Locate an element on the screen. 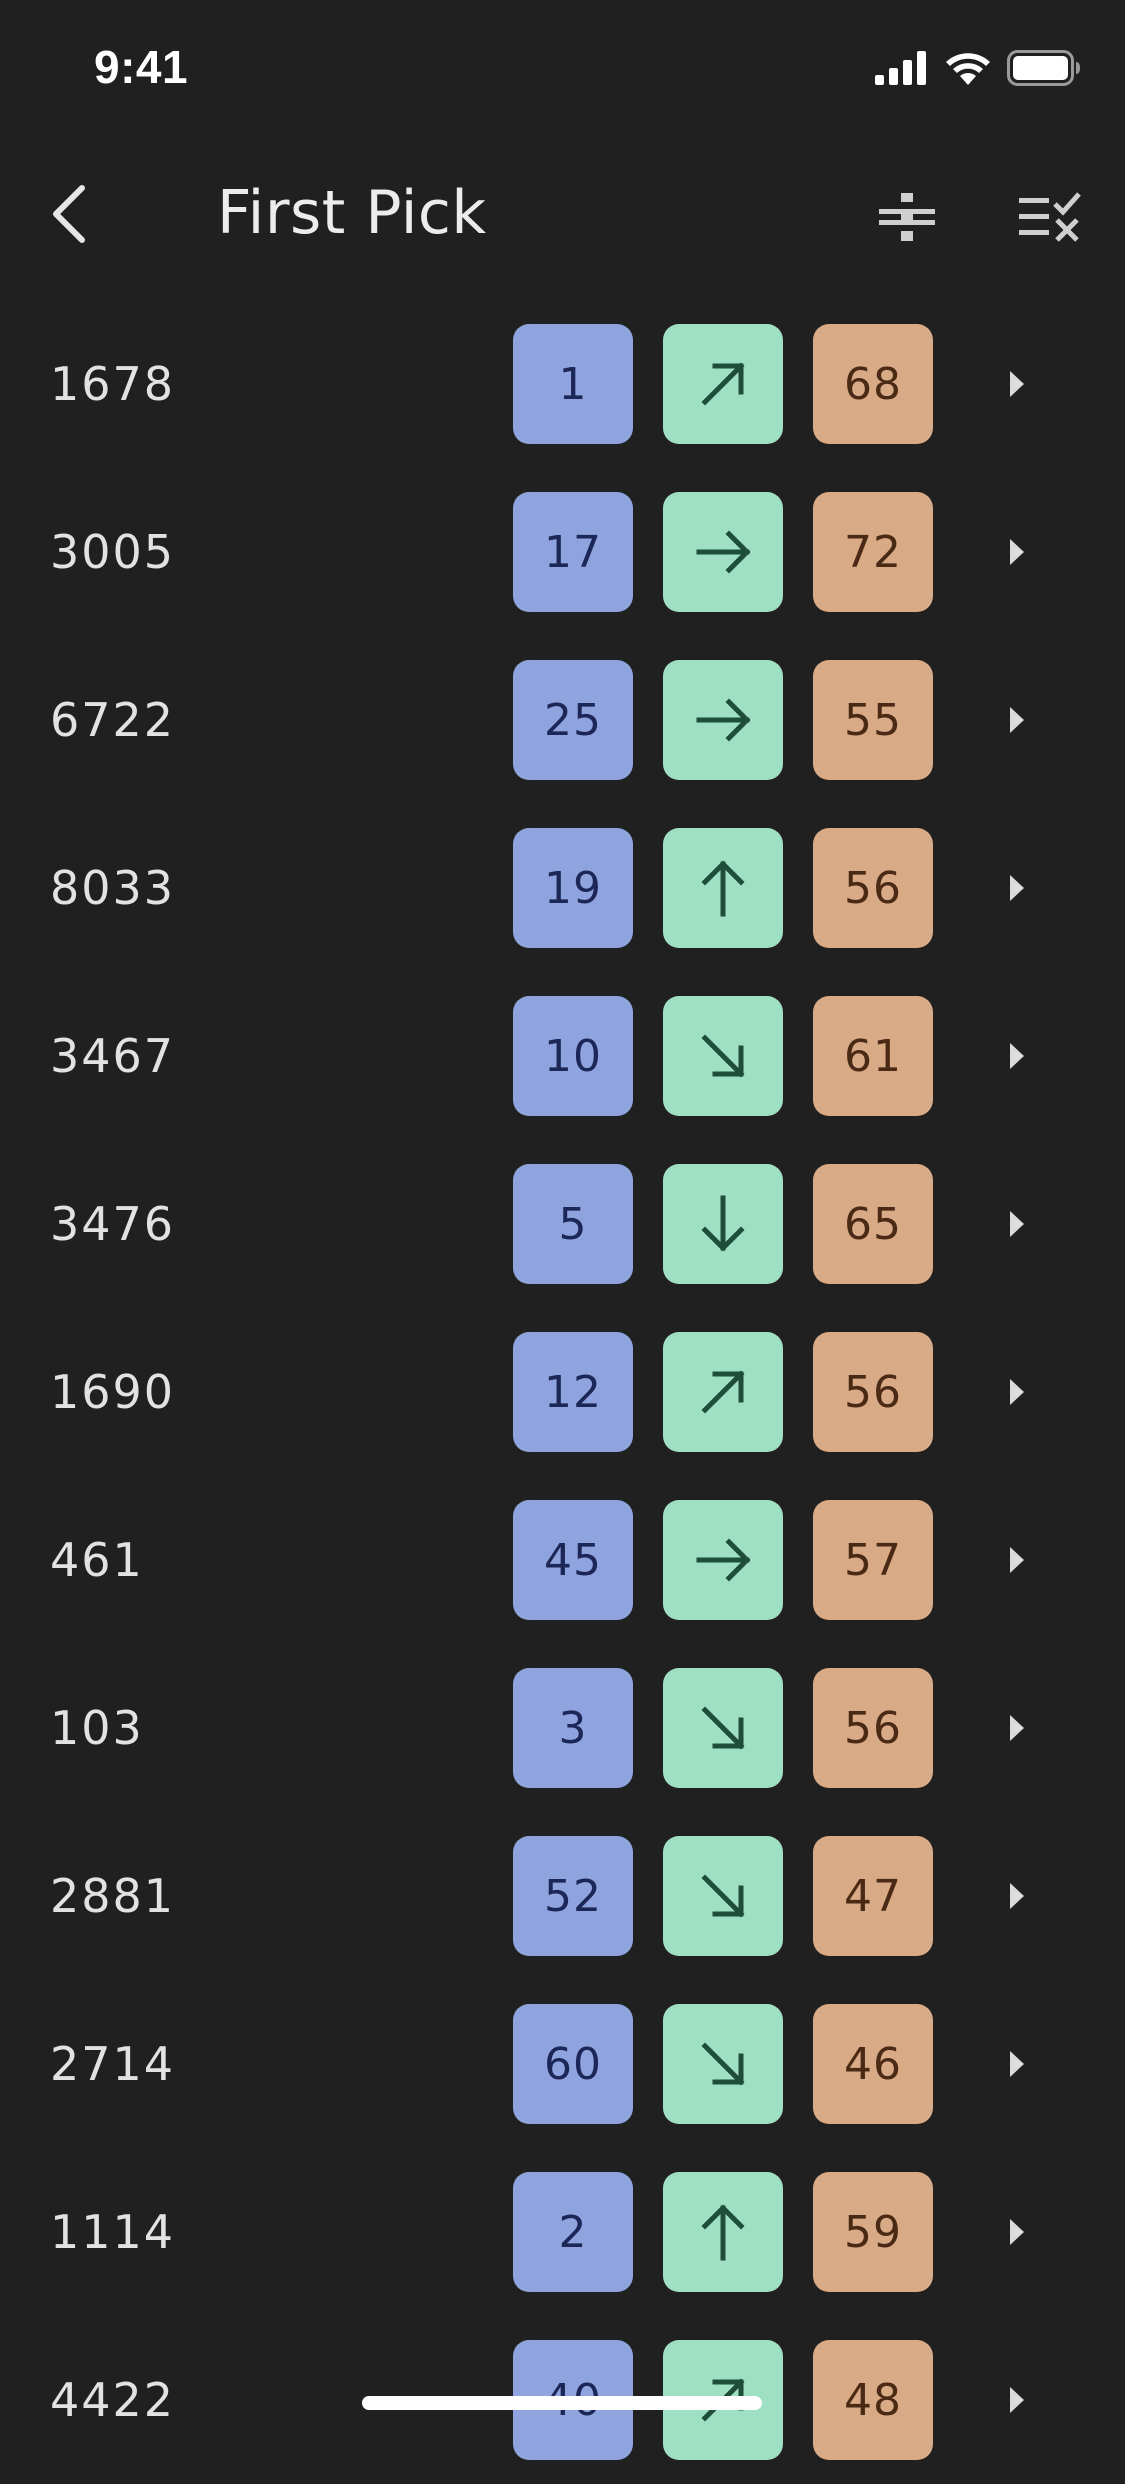  team-number: 103 is located at coordinates (97, 1728).